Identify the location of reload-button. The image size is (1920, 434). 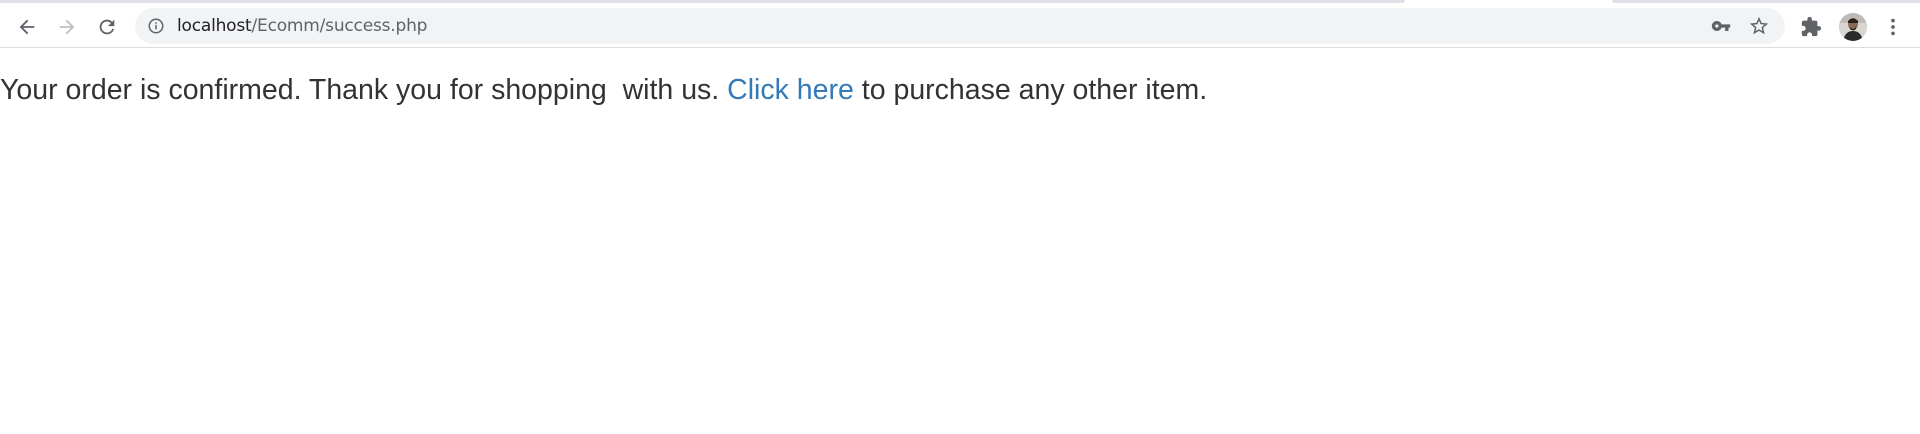
(107, 27).